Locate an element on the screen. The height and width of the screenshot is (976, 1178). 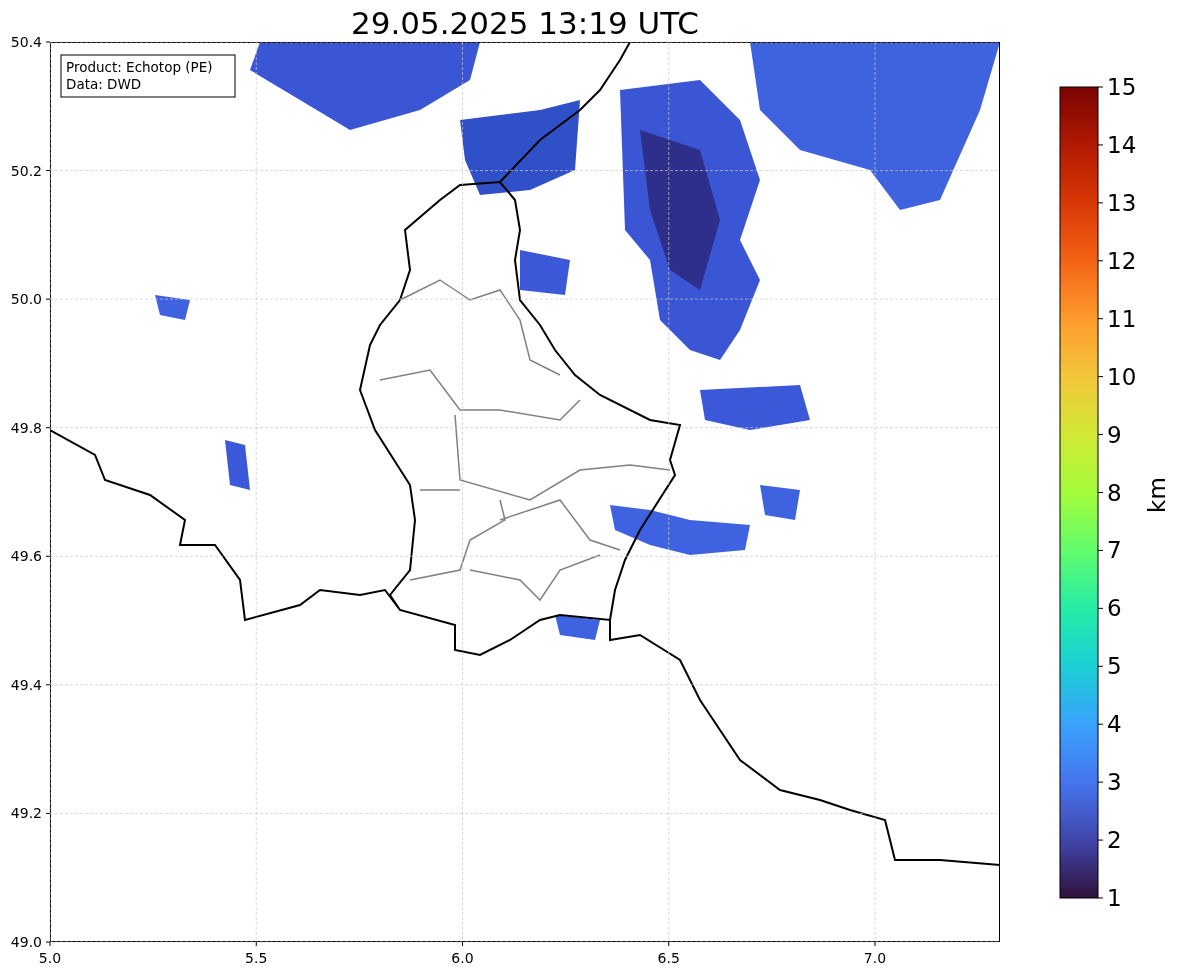
colorbar-tick-label: 13 is located at coordinates (1122, 202).